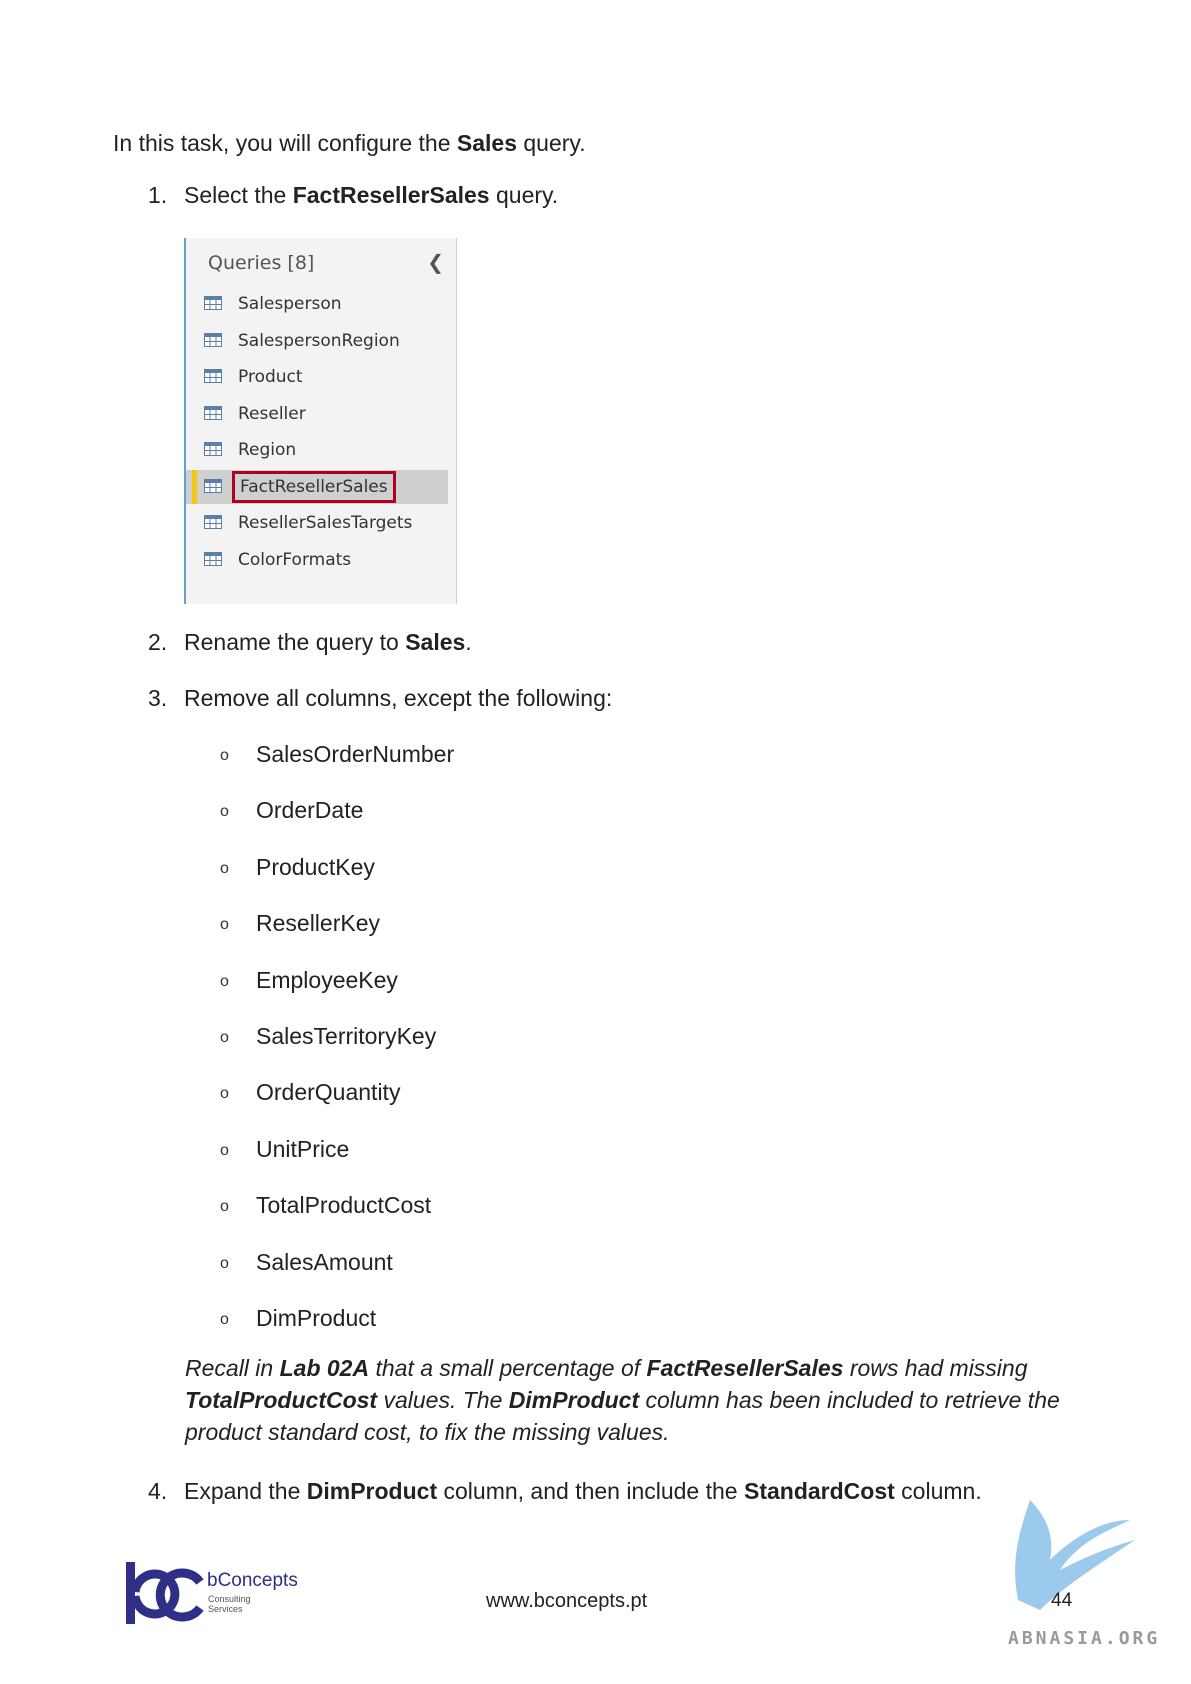 The height and width of the screenshot is (1684, 1191). I want to click on column-name: OrderDate, so click(310, 810).